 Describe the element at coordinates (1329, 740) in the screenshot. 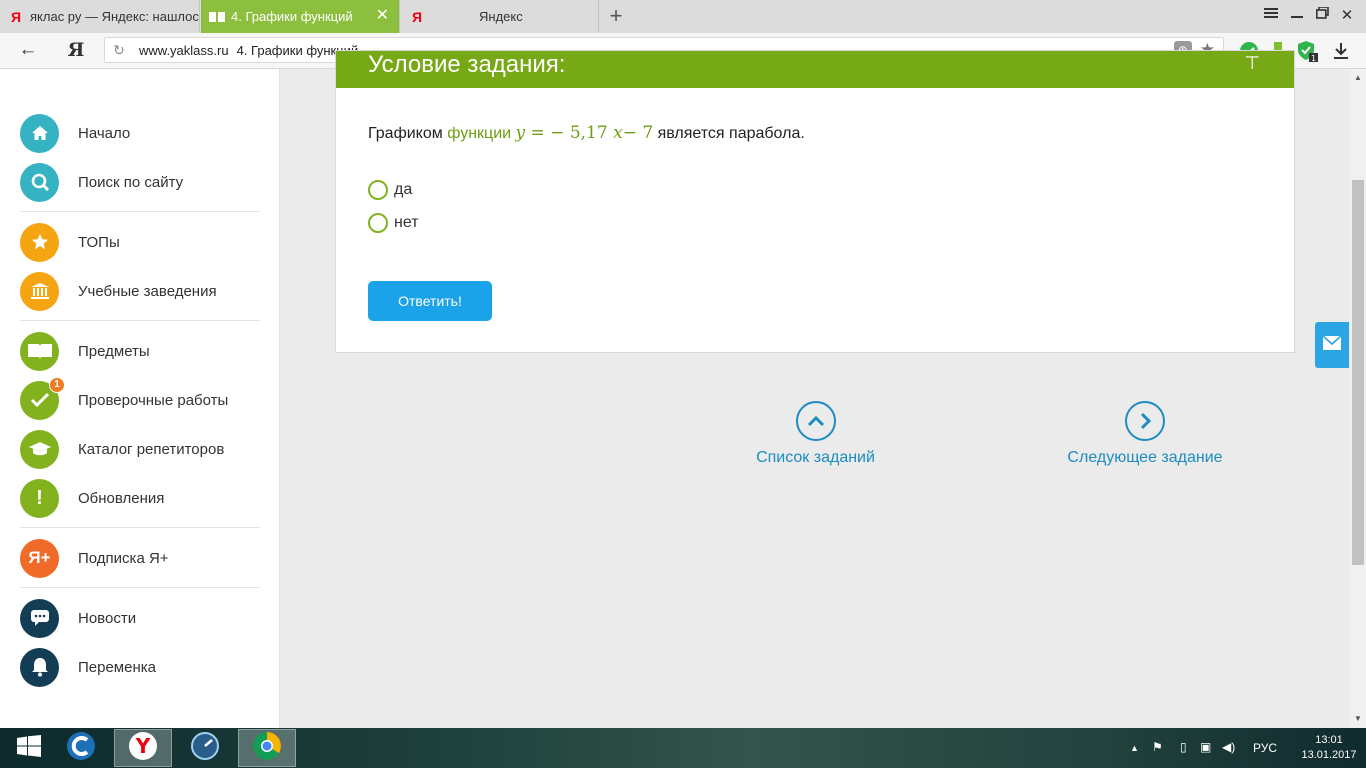

I see `clock-time: 13:01` at that location.